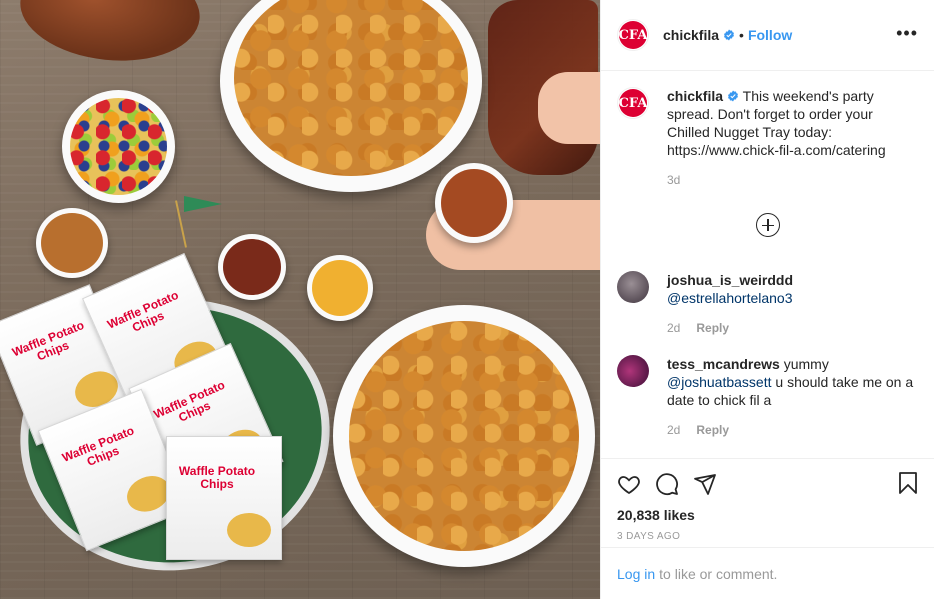 The image size is (934, 599). Describe the element at coordinates (767, 484) in the screenshot. I see `action-icons` at that location.